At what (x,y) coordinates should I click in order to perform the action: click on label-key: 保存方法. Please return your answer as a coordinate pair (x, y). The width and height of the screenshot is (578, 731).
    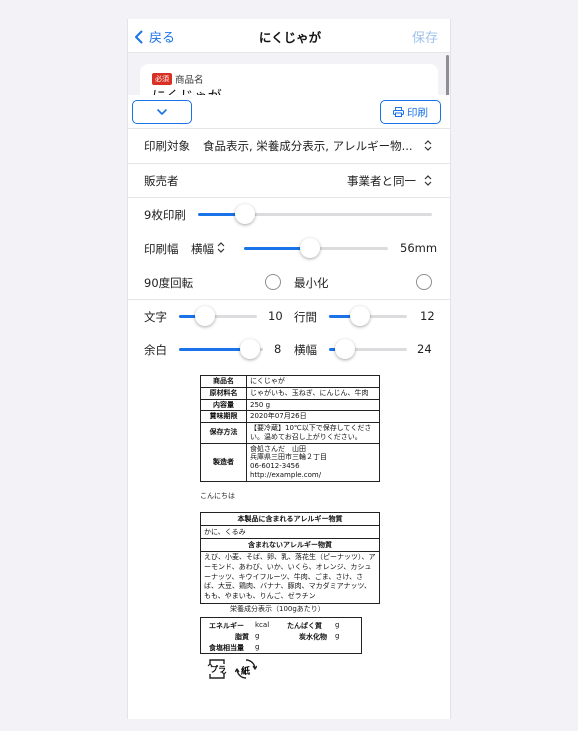
    Looking at the image, I should click on (223, 433).